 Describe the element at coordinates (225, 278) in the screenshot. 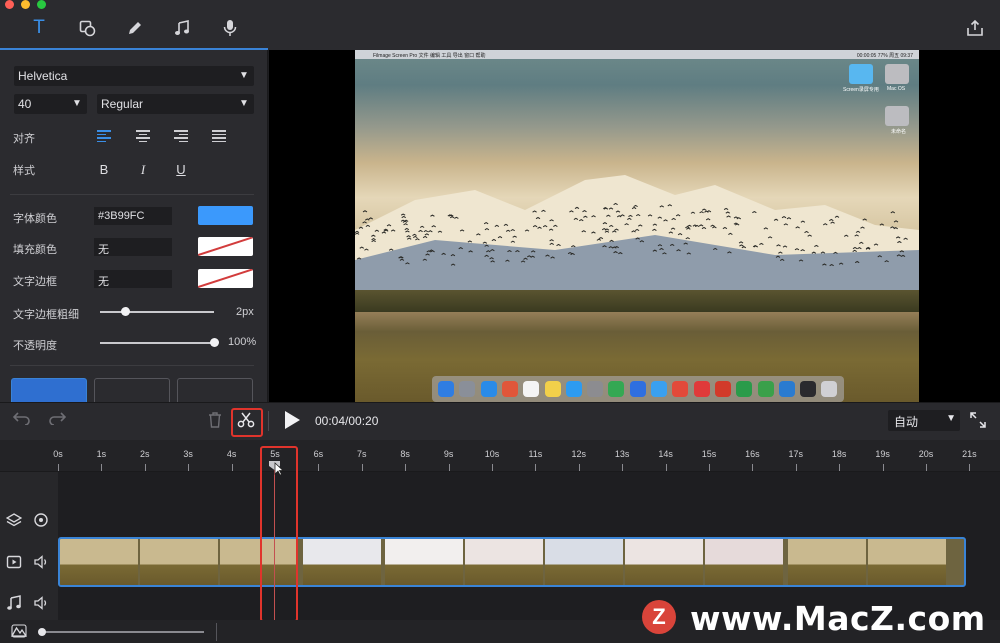

I see `text-border-swatch` at that location.